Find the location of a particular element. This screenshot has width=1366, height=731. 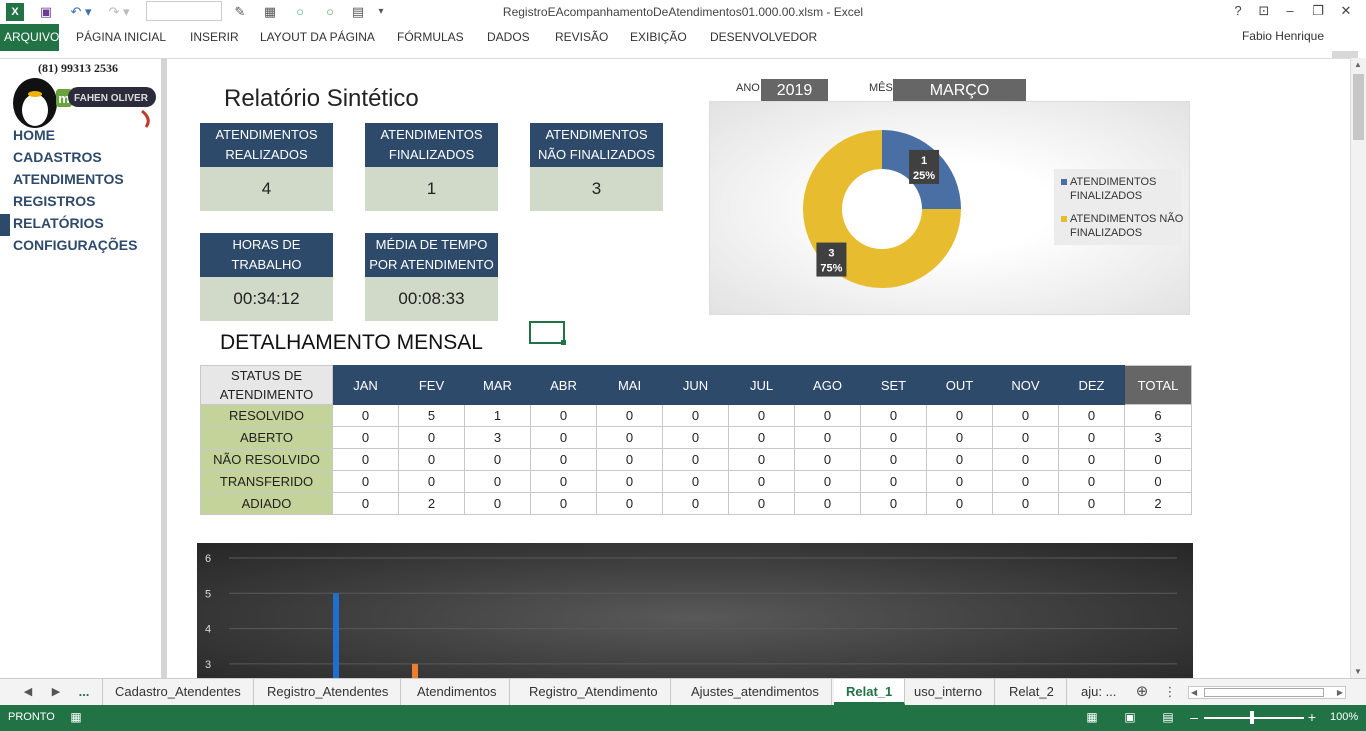

user-name: Fabio Henrique is located at coordinates (1283, 36).